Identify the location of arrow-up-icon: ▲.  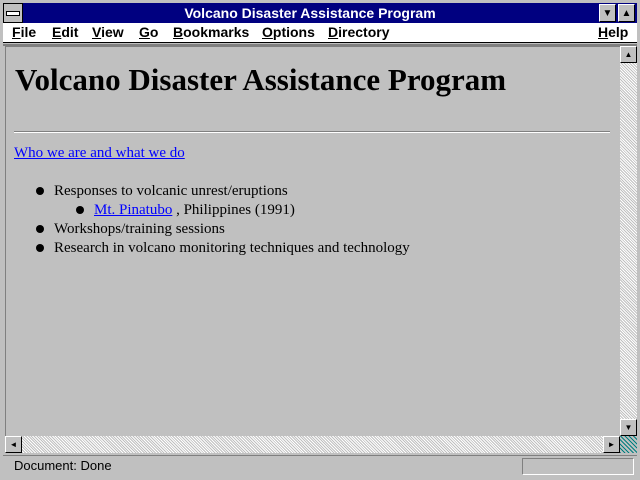
(628, 54).